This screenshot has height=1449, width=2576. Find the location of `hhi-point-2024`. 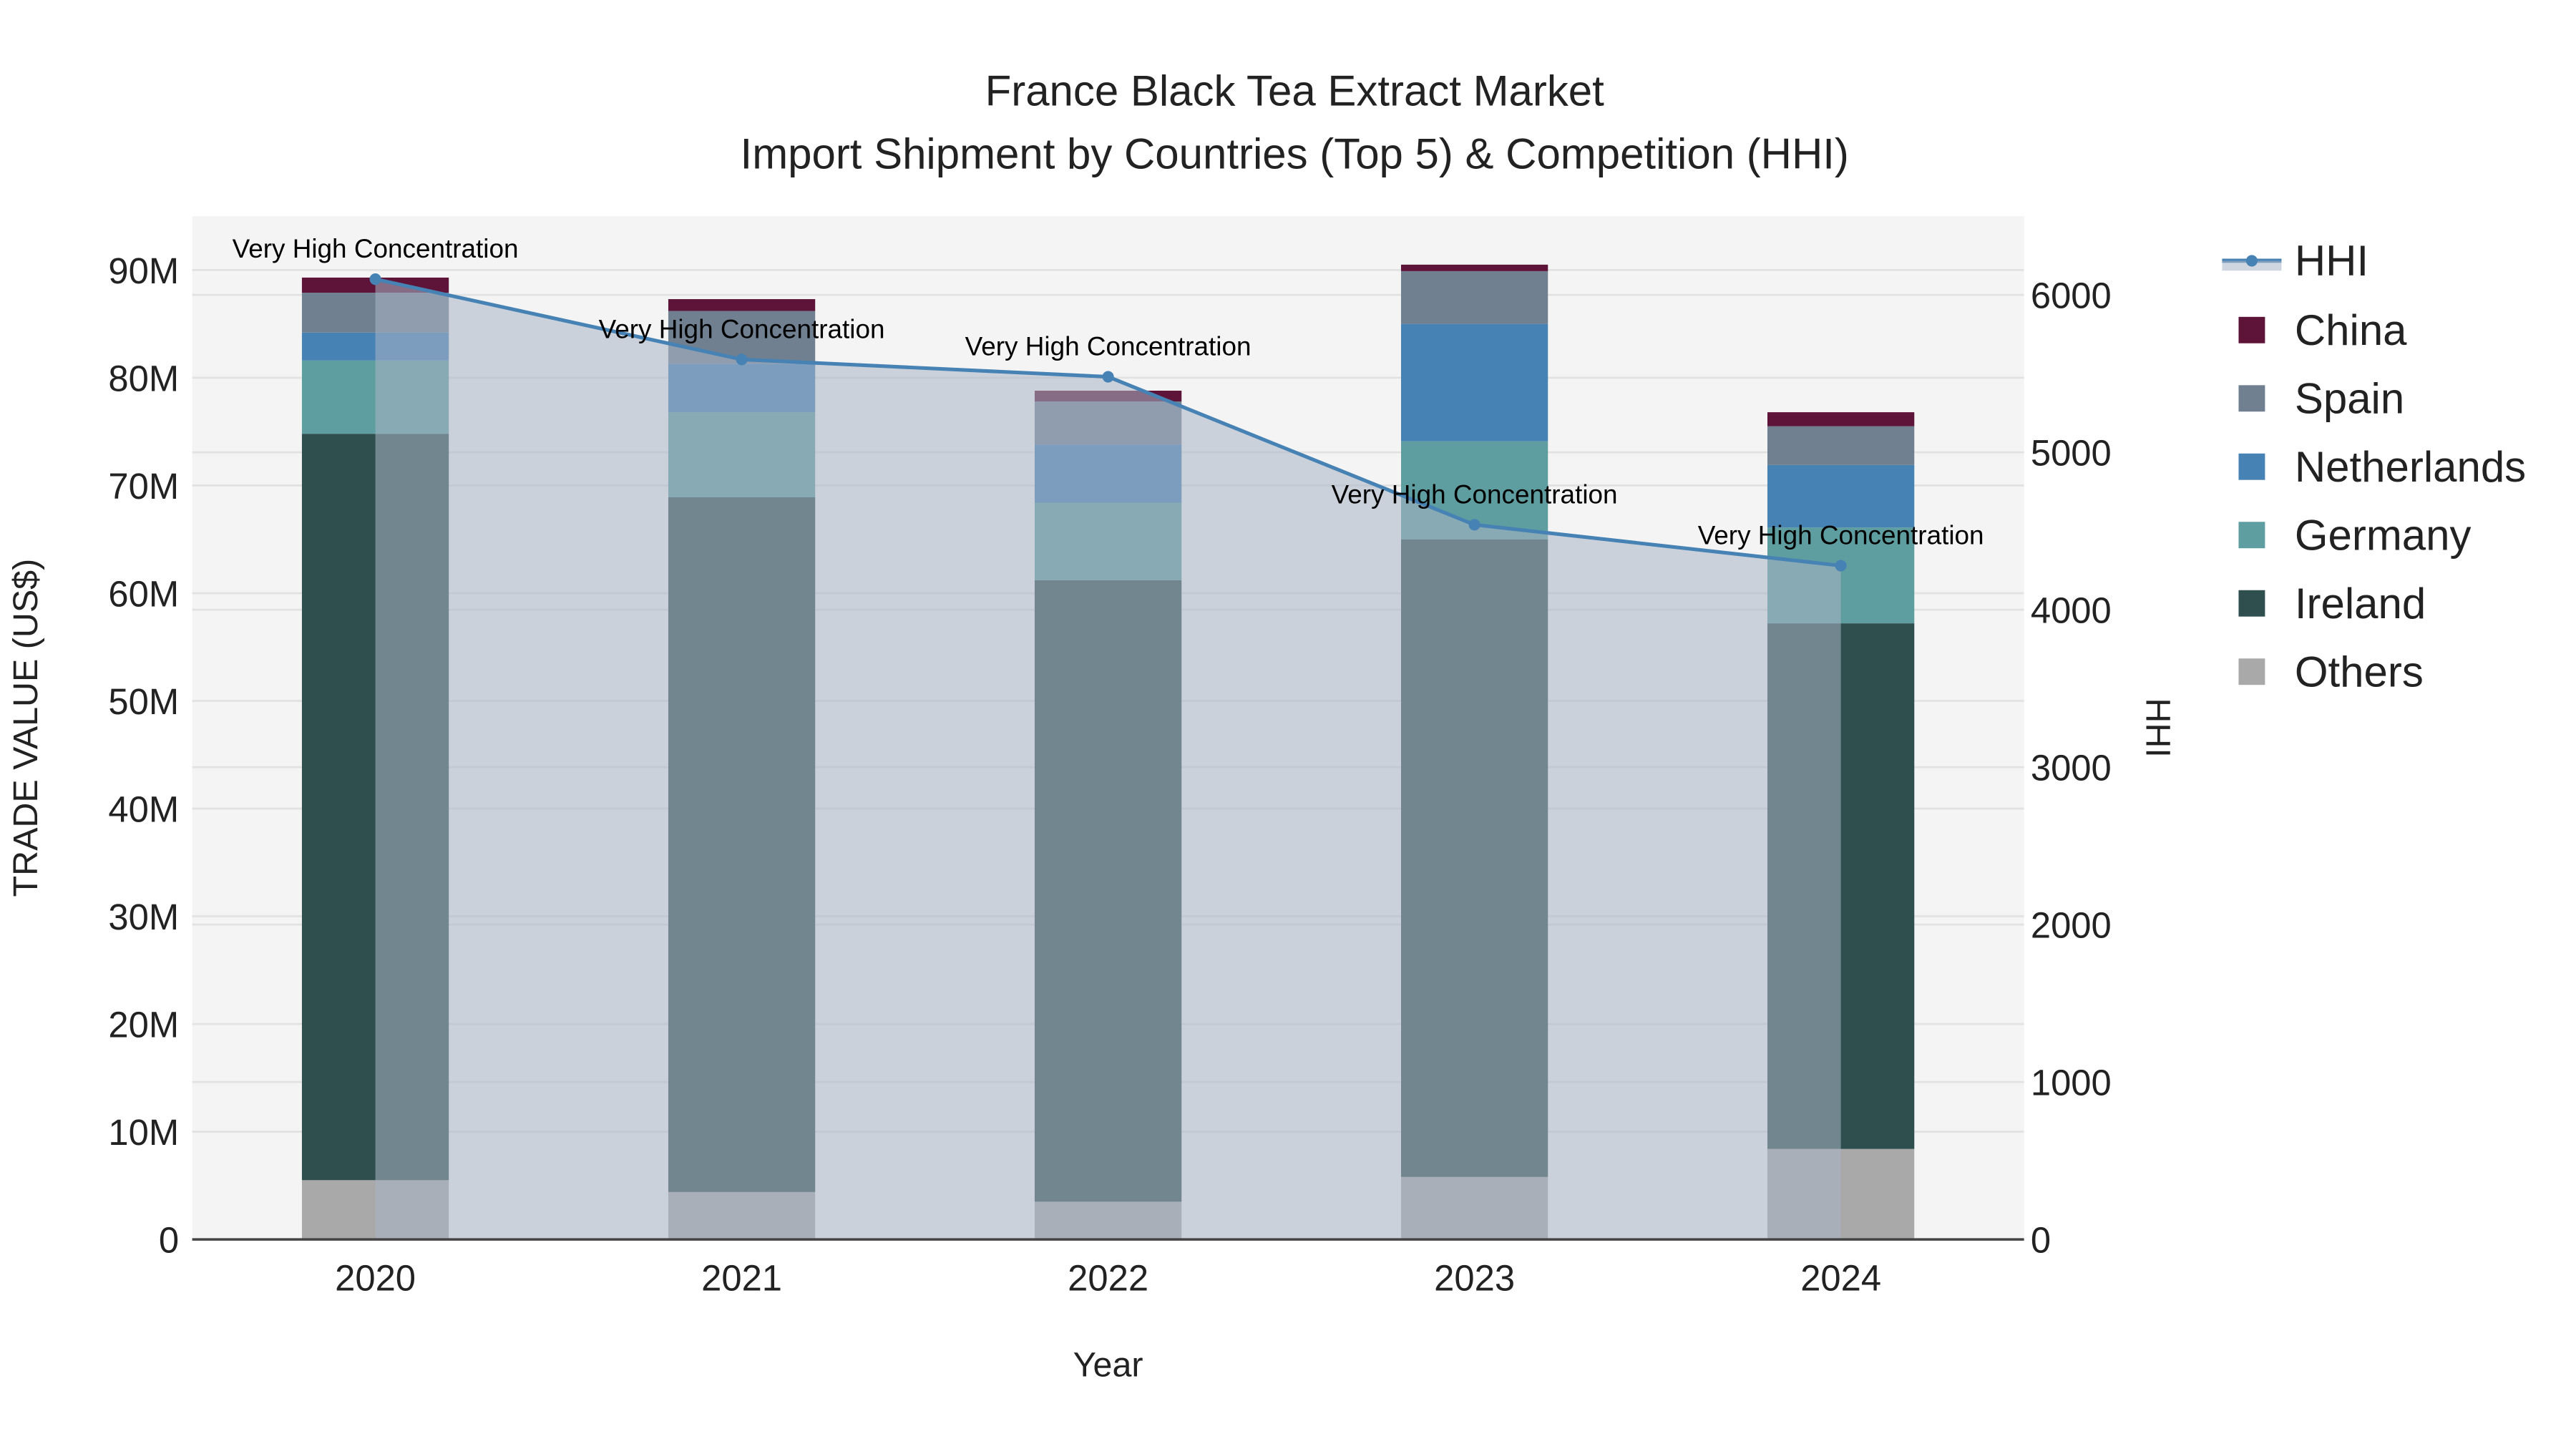

hhi-point-2024 is located at coordinates (1841, 566).